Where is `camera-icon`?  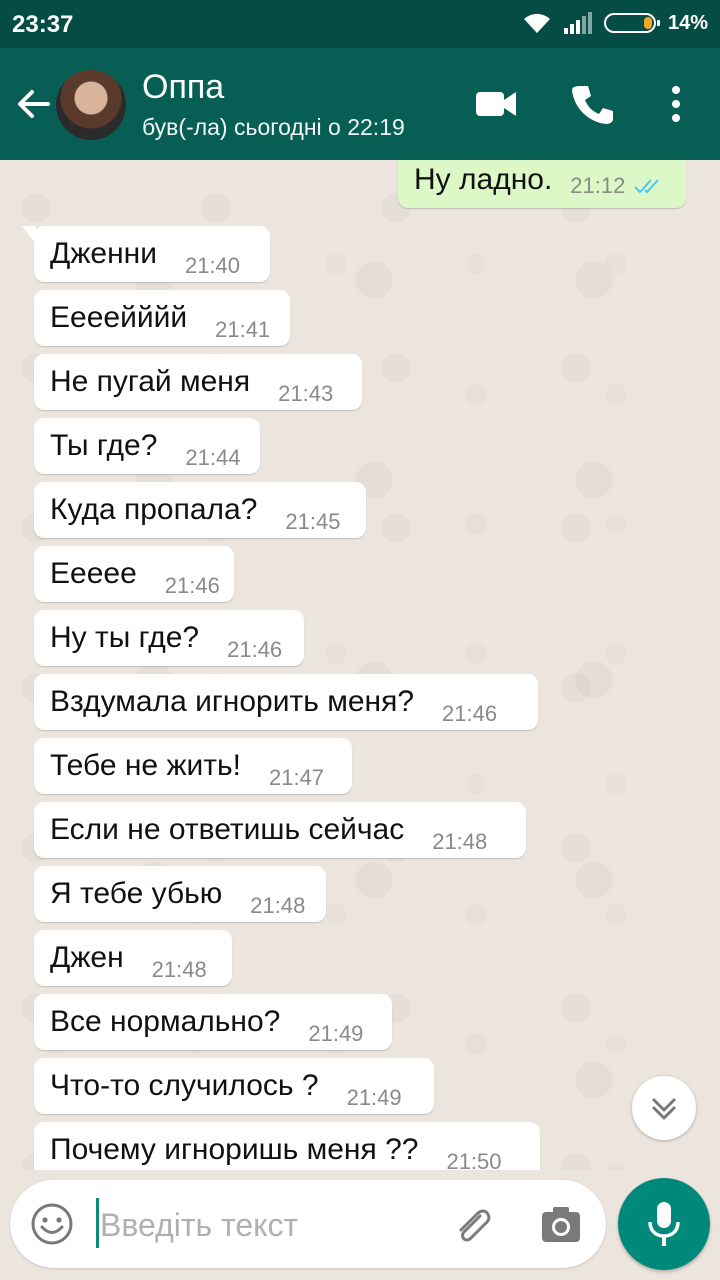 camera-icon is located at coordinates (561, 1225).